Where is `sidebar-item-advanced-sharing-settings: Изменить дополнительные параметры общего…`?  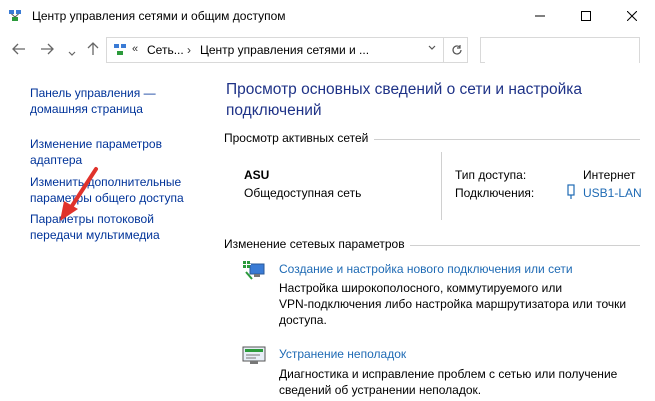 sidebar-item-advanced-sharing-settings: Изменить дополнительные параметры общего… is located at coordinates (107, 190).